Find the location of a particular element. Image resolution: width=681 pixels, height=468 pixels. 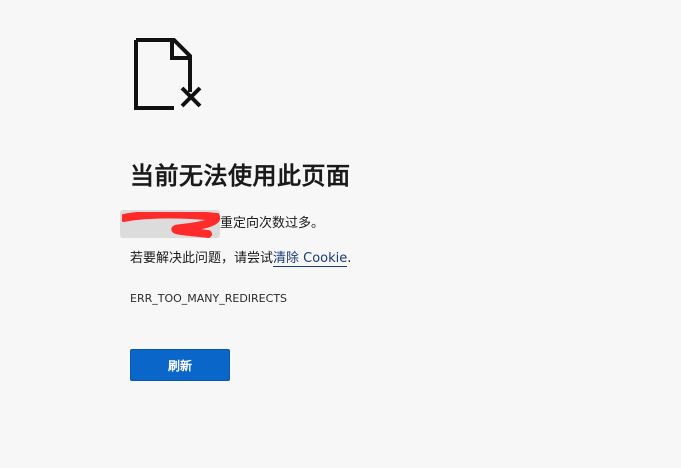

suggestion-text: 若要解决此问题，请尝试清除 Cookie. is located at coordinates (240, 259).